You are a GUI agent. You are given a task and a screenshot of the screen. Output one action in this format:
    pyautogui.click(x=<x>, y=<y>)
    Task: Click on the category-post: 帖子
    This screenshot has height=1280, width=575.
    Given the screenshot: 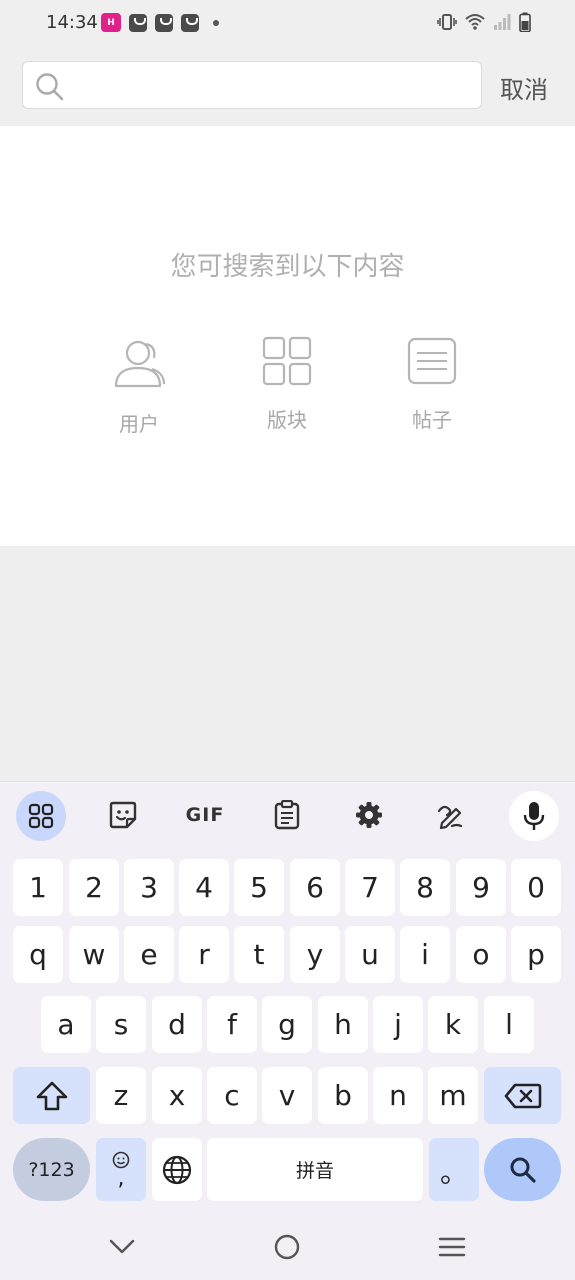 What is the action you would take?
    pyautogui.click(x=432, y=384)
    